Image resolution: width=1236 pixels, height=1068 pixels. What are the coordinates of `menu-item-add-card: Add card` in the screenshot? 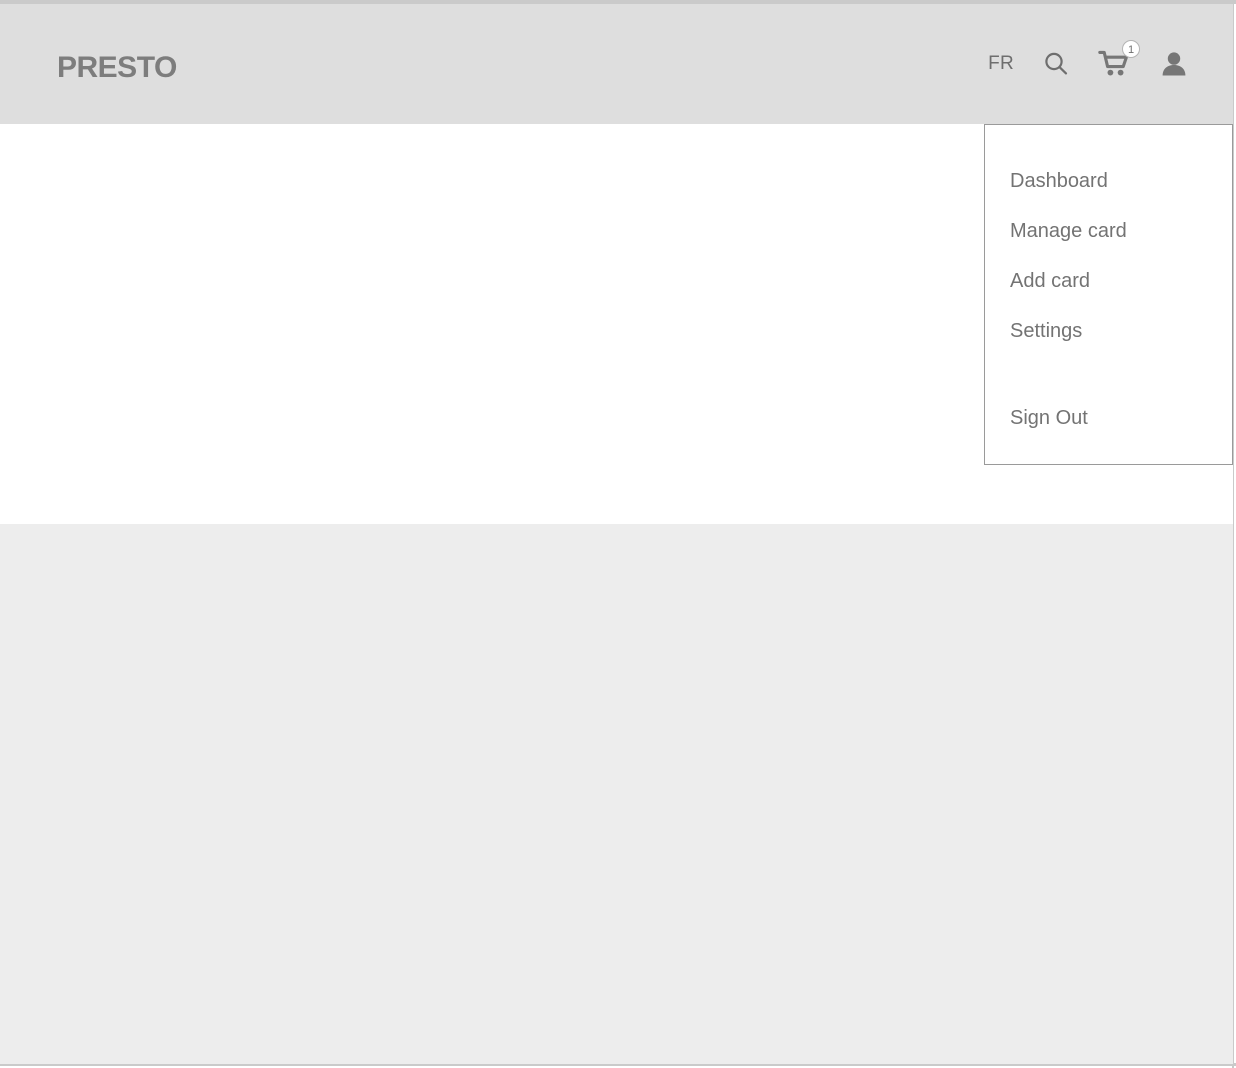 It's located at (1050, 281).